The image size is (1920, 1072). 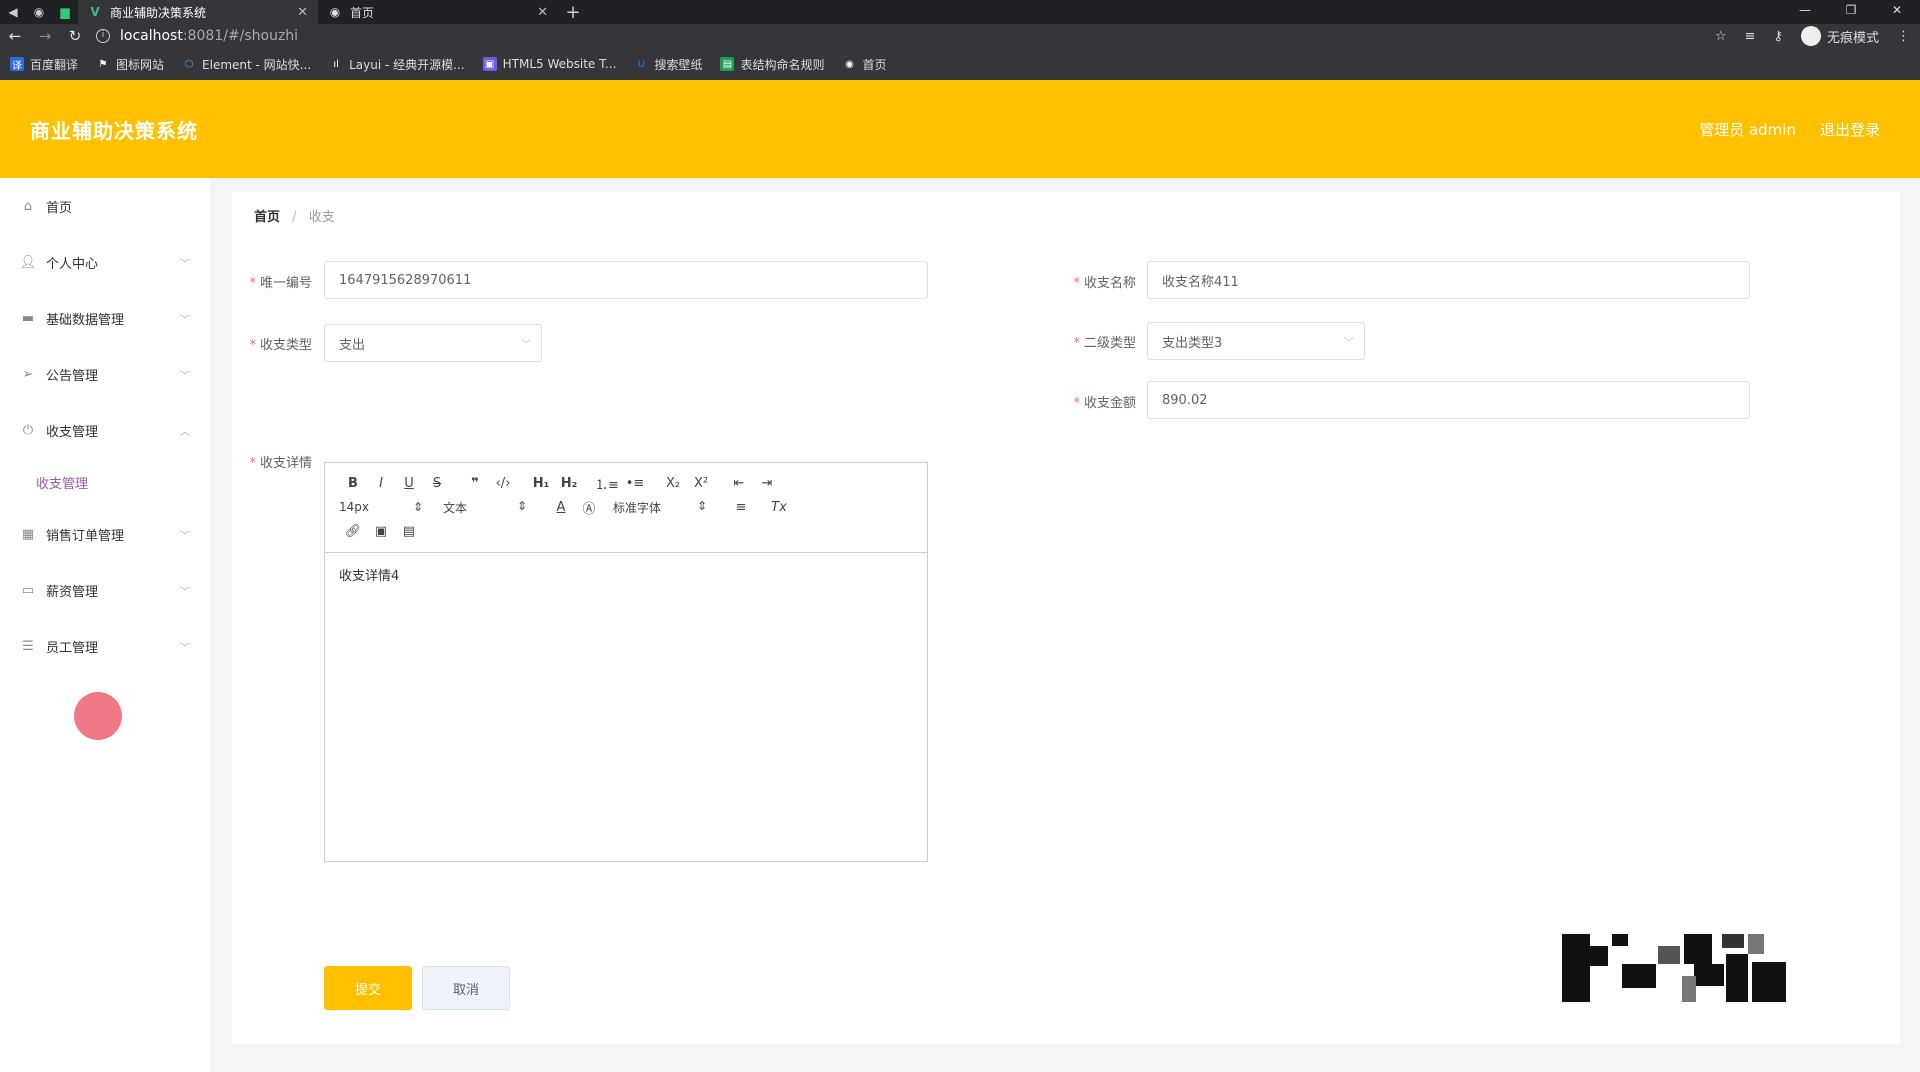 I want to click on bookmark-item: 译百度翻译, so click(x=44, y=64).